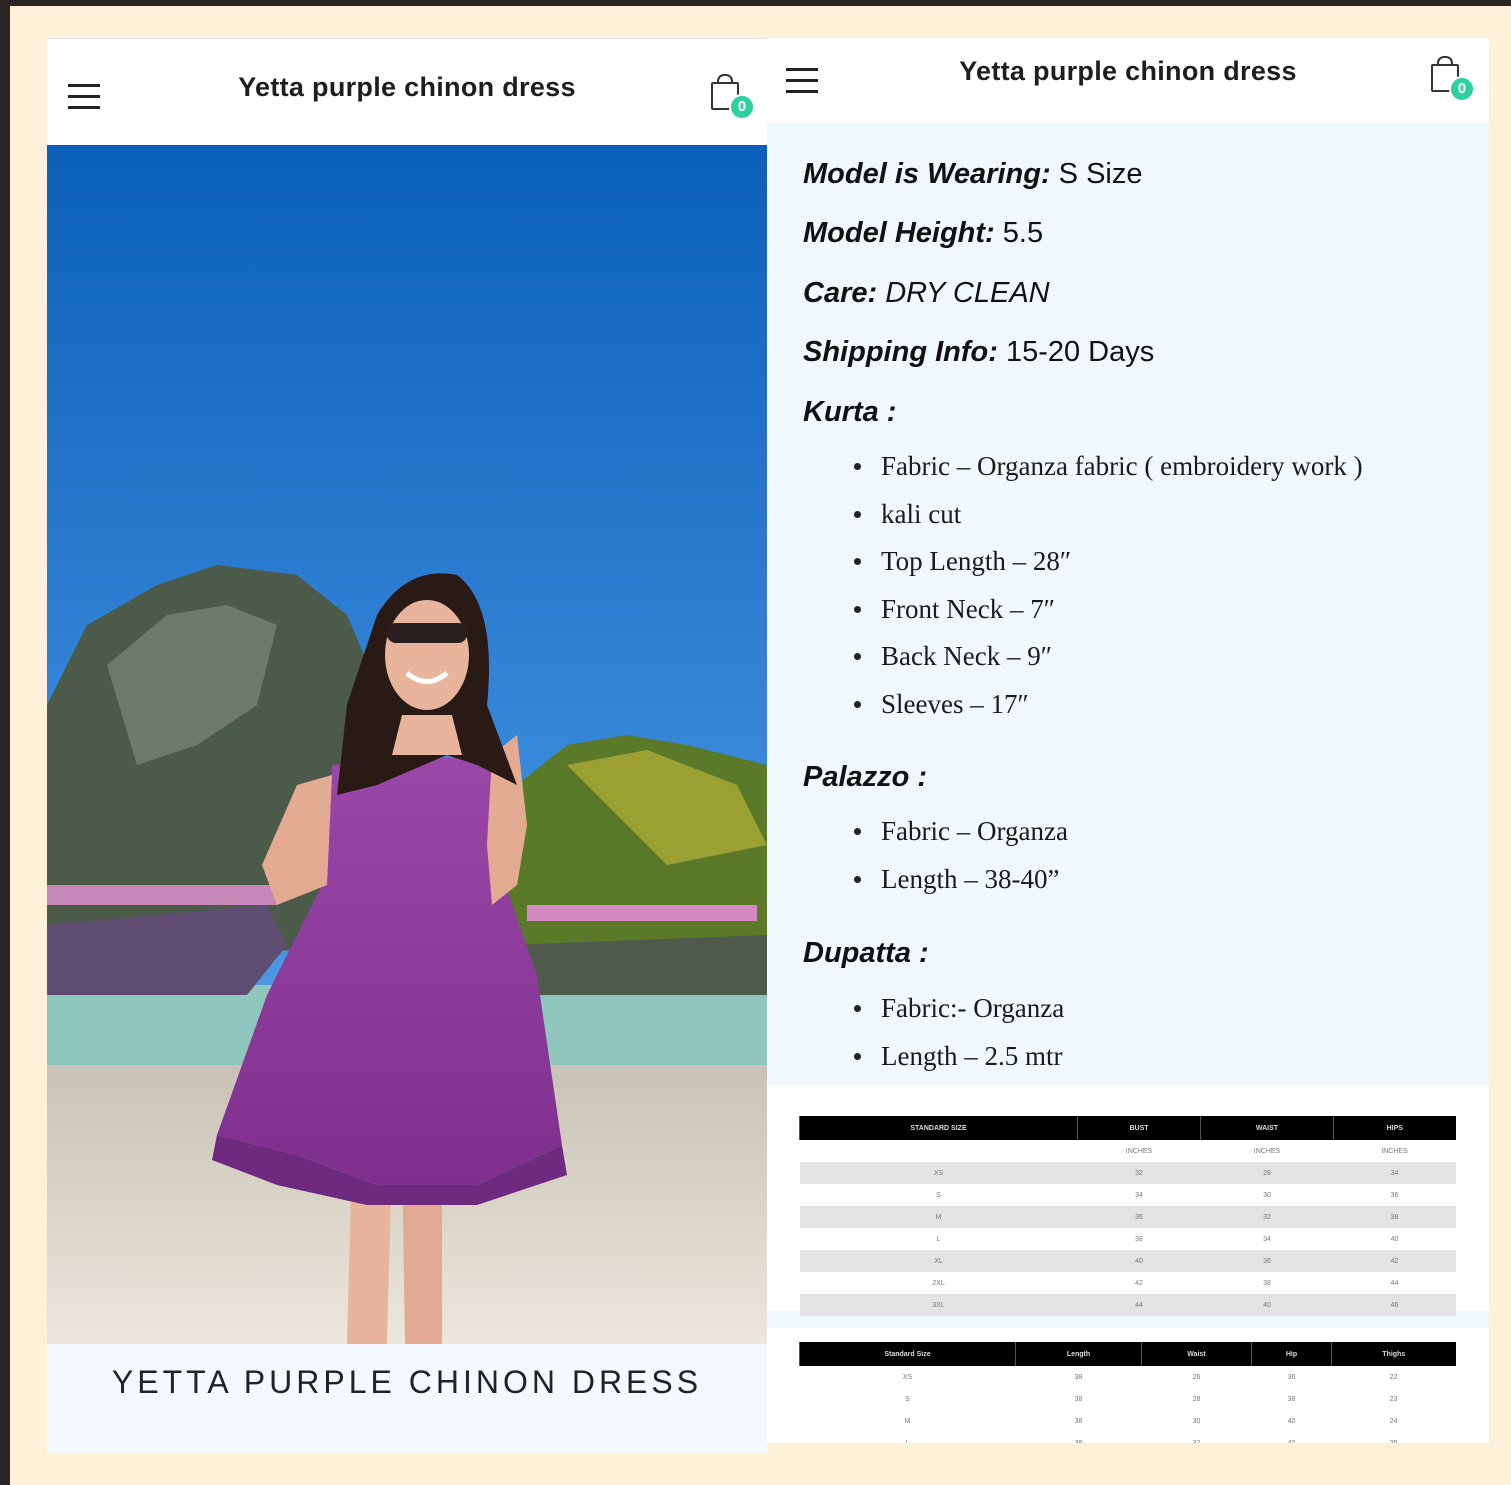 This screenshot has height=1485, width=1511. Describe the element at coordinates (978, 352) in the screenshot. I see `spec-shipping: Shipping Info: 15-20 Days` at that location.